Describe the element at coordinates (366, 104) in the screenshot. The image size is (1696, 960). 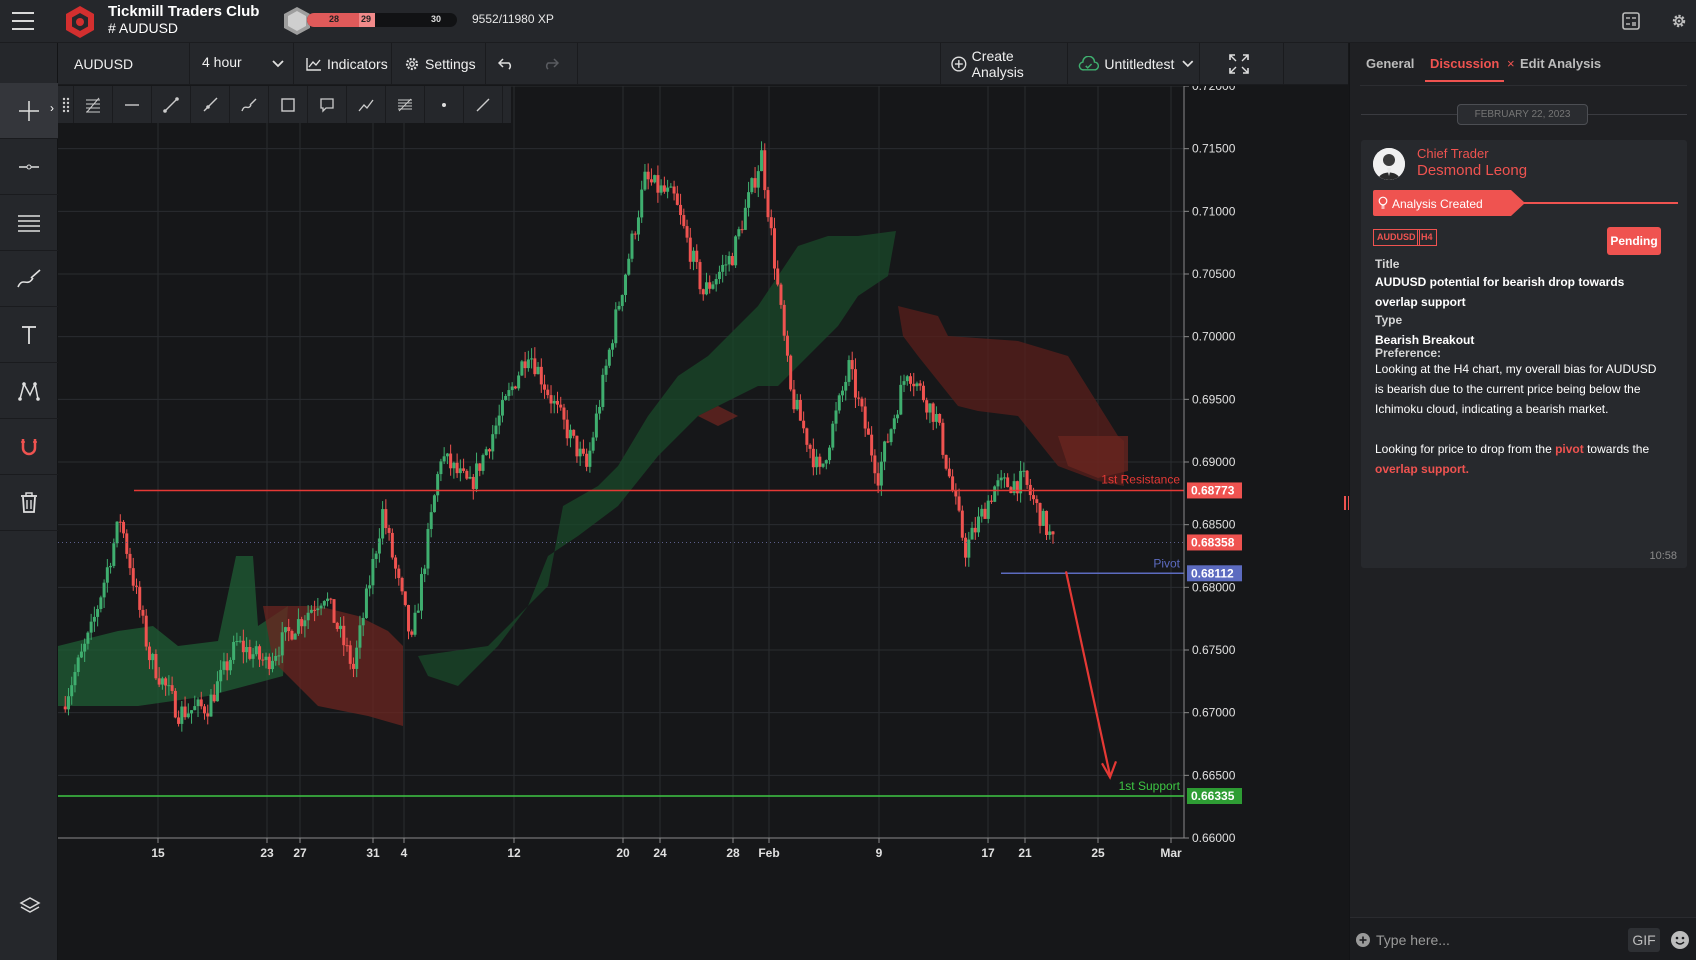
I see `path-tool` at that location.